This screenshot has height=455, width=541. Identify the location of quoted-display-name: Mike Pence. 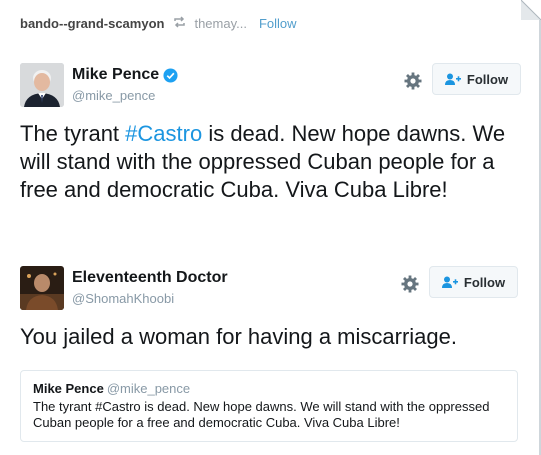
(68, 388).